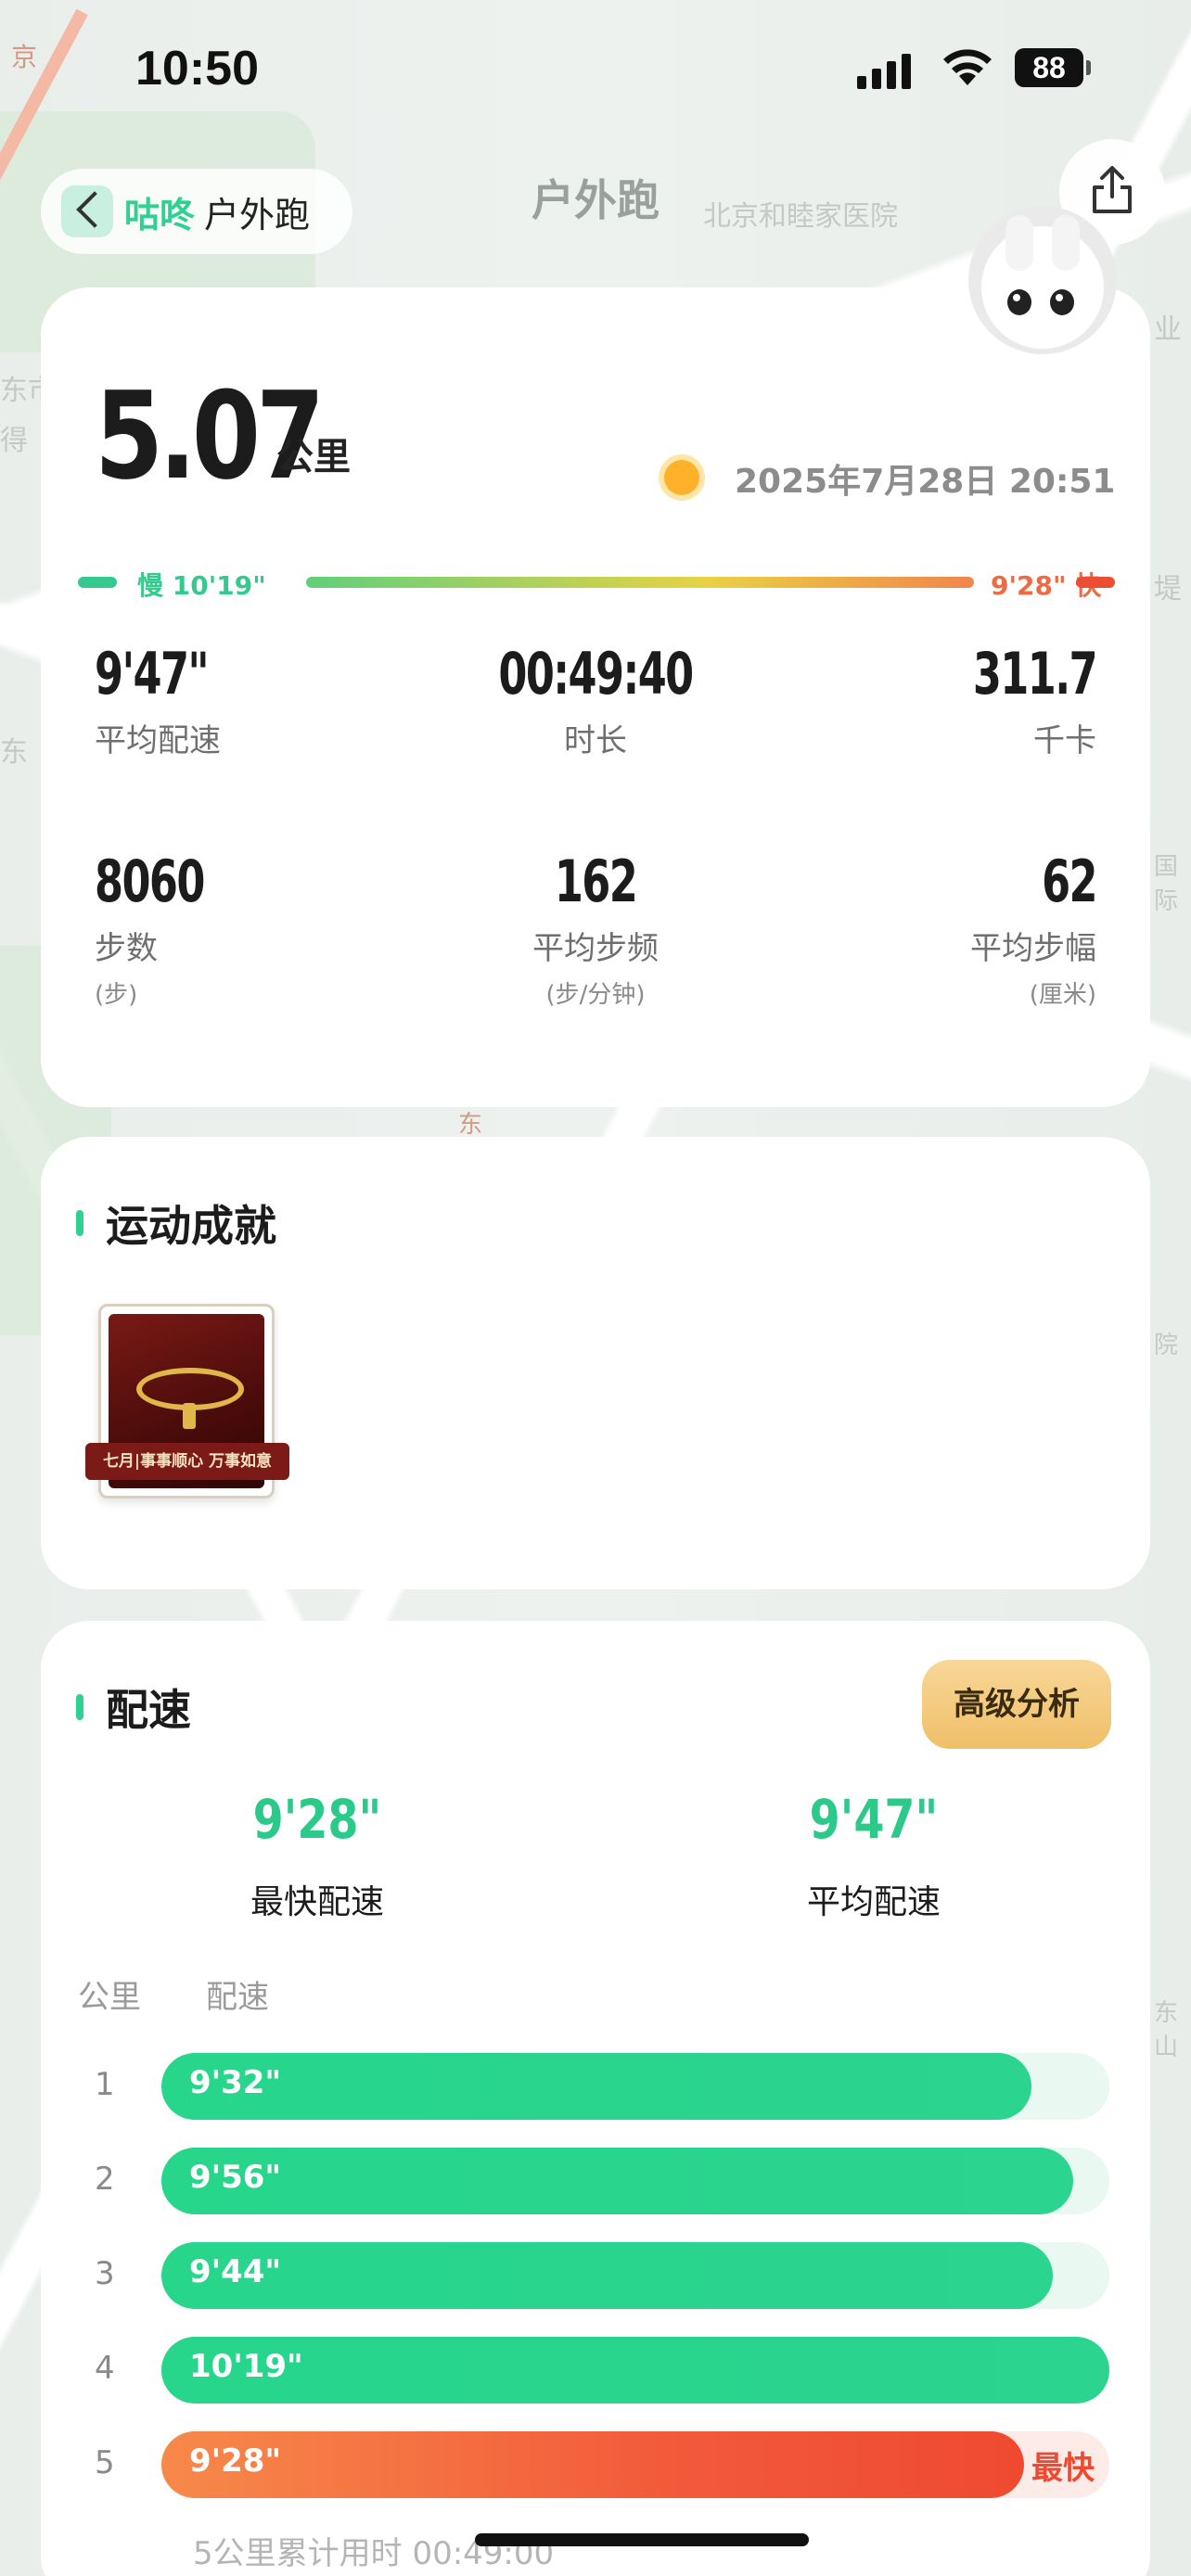  I want to click on mascot-avatar, so click(1042, 280).